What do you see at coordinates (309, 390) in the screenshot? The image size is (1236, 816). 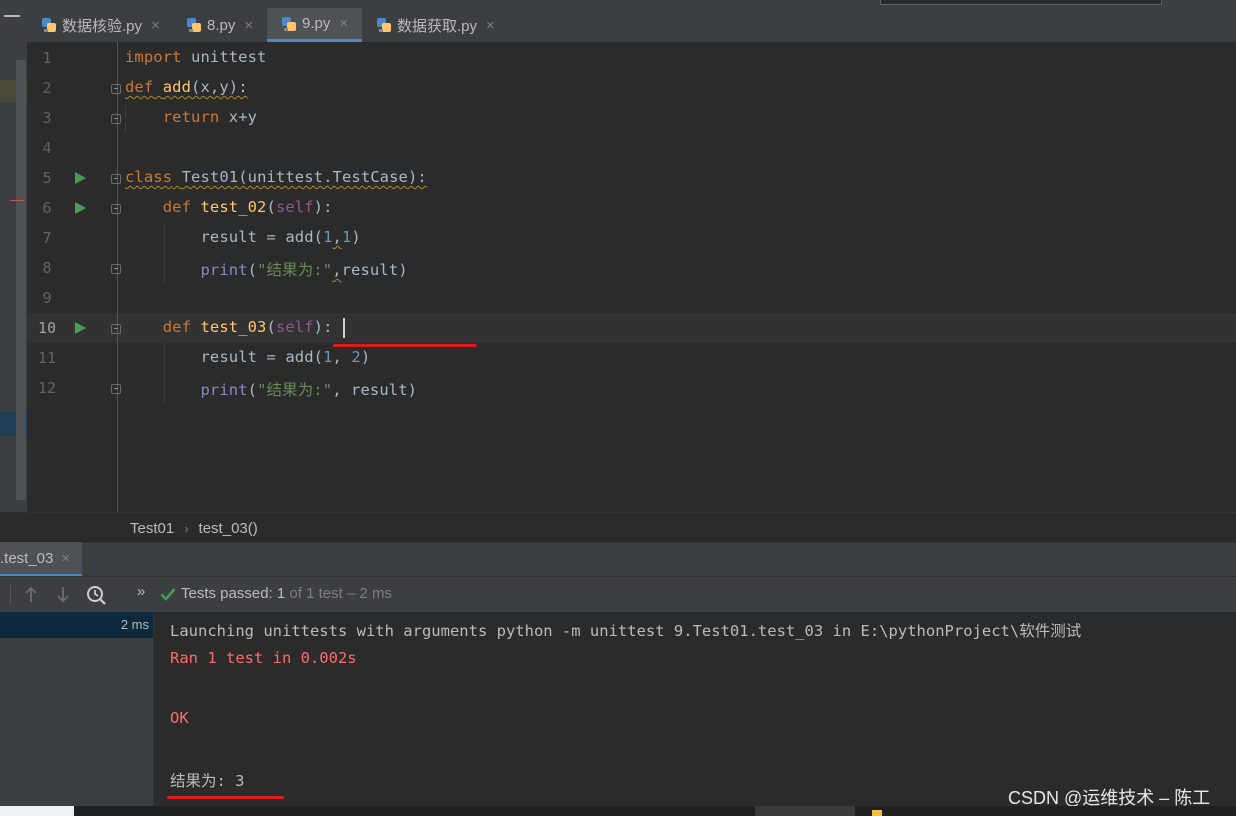 I see `code-line-12: print("结果为:", result)` at bounding box center [309, 390].